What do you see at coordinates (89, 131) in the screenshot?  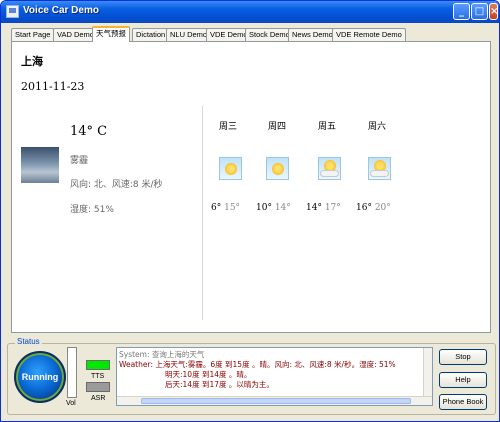 I see `current-temperature: 14° C` at bounding box center [89, 131].